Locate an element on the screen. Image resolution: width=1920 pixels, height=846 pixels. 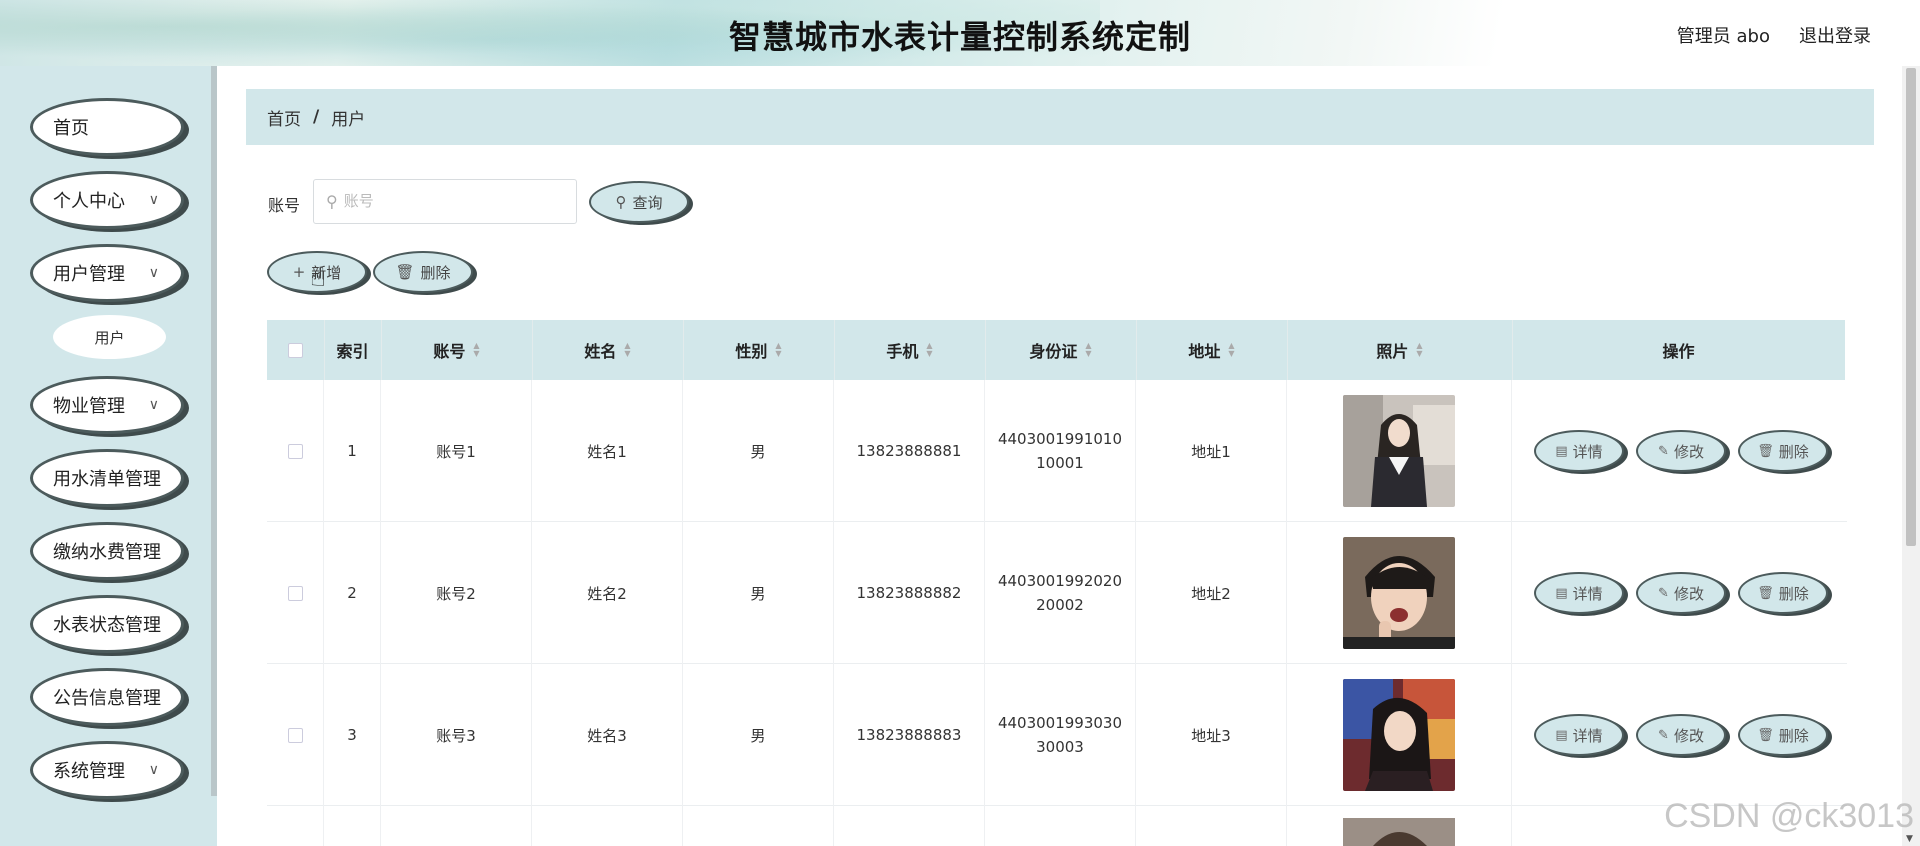
column-header-account: 账号 ▲ ▼ is located at coordinates (456, 350).